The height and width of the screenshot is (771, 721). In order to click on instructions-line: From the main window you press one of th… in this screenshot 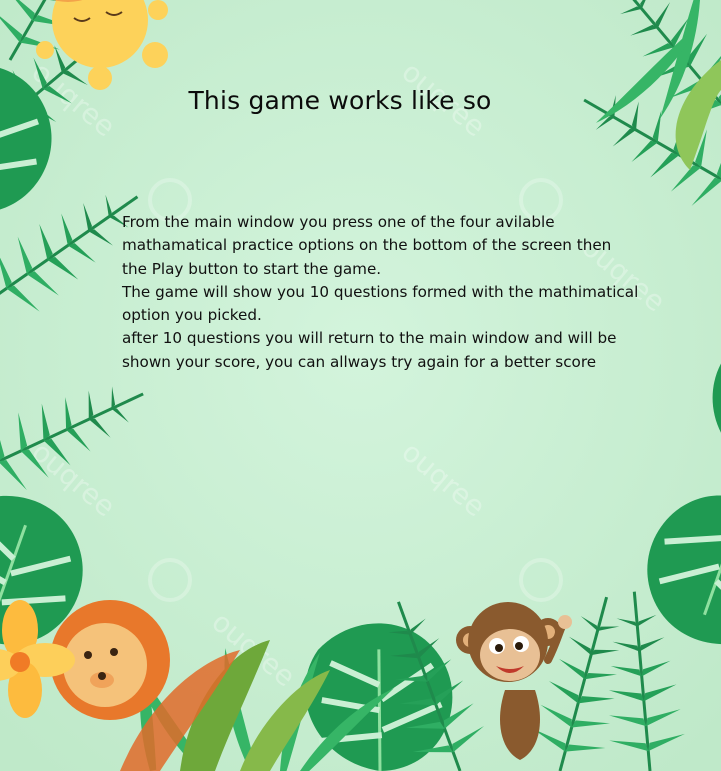, I will do `click(338, 222)`.